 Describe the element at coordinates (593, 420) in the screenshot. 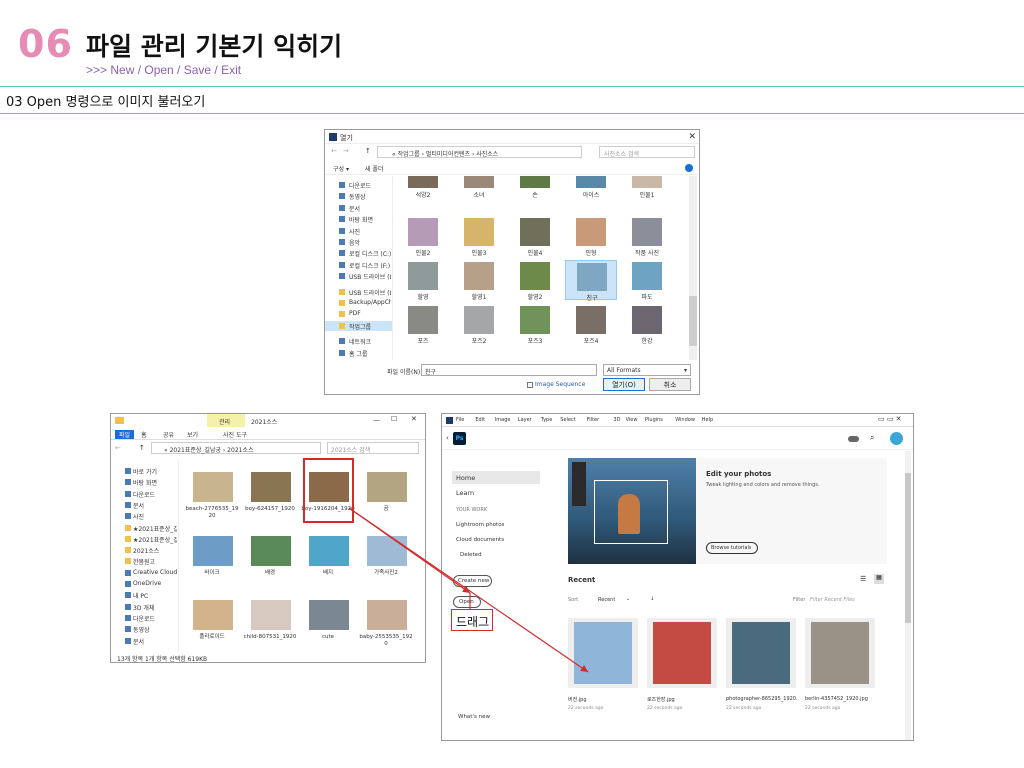

I see `menu-item-filter: Filter` at that location.